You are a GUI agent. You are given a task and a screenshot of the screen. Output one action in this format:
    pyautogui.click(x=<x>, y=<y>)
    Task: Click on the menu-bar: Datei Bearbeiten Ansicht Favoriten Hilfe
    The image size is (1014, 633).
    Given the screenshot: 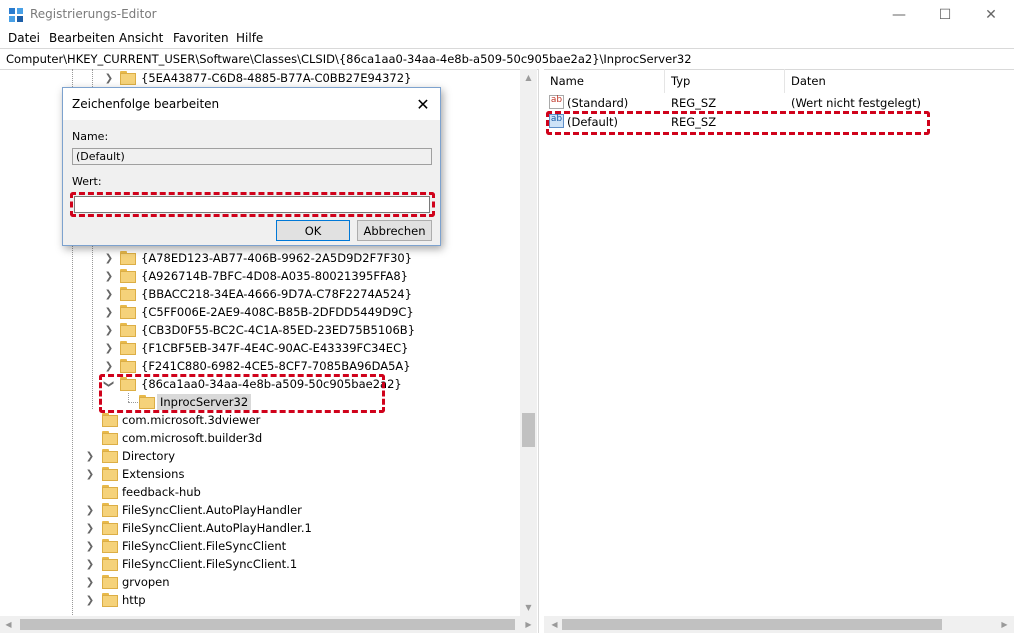 What is the action you would take?
    pyautogui.click(x=507, y=38)
    